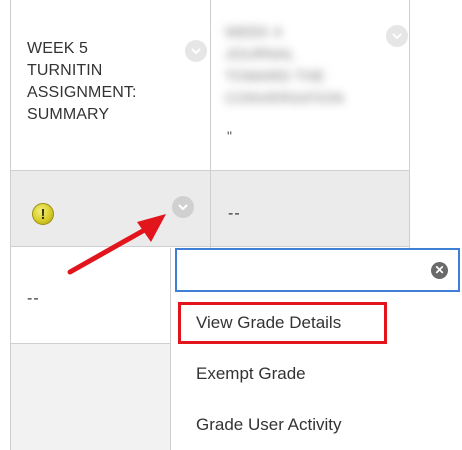 The height and width of the screenshot is (450, 462). What do you see at coordinates (43, 214) in the screenshot?
I see `needs-grading-icon: !` at bounding box center [43, 214].